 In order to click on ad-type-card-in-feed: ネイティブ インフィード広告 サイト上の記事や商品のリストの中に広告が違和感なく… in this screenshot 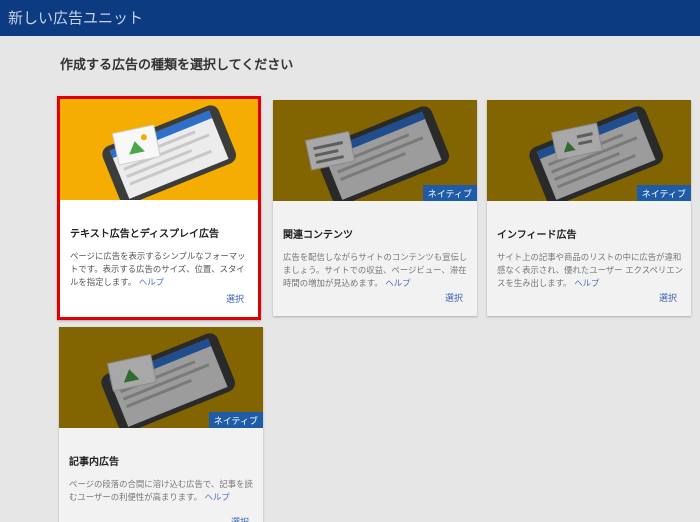, I will do `click(589, 208)`.